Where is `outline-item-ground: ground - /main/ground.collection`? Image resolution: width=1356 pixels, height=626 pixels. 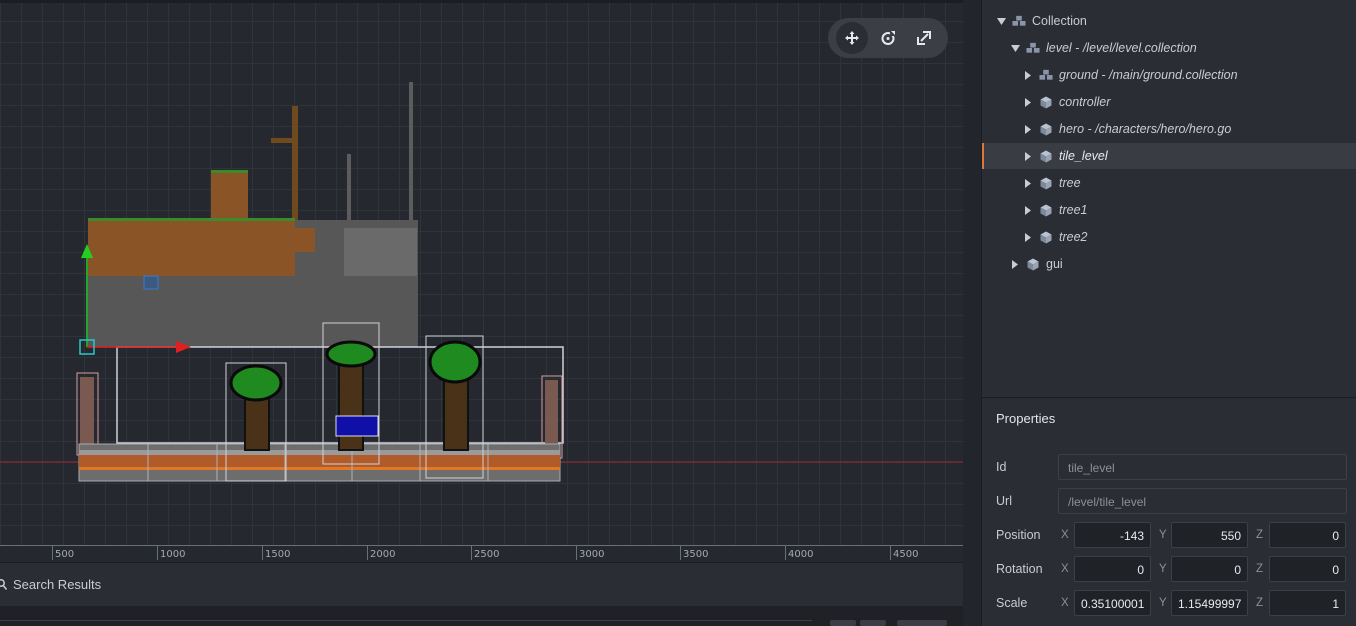
outline-item-ground: ground - /main/ground.collection is located at coordinates (1169, 75).